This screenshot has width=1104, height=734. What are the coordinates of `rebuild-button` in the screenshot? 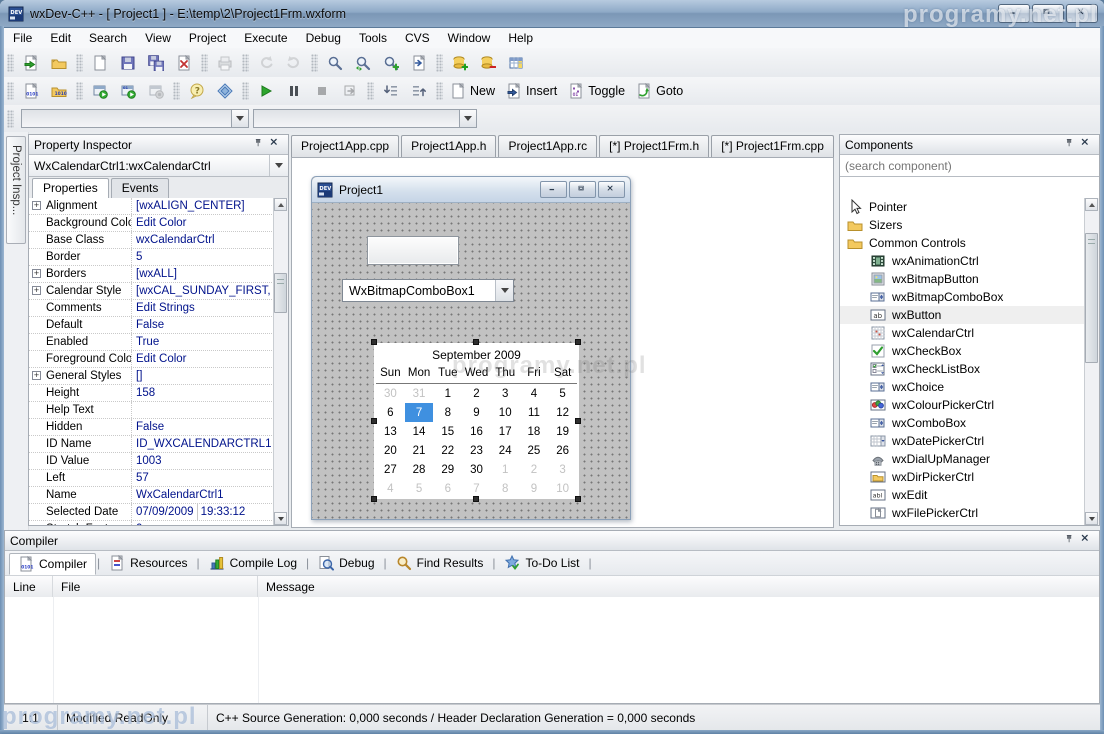 It's located at (156, 91).